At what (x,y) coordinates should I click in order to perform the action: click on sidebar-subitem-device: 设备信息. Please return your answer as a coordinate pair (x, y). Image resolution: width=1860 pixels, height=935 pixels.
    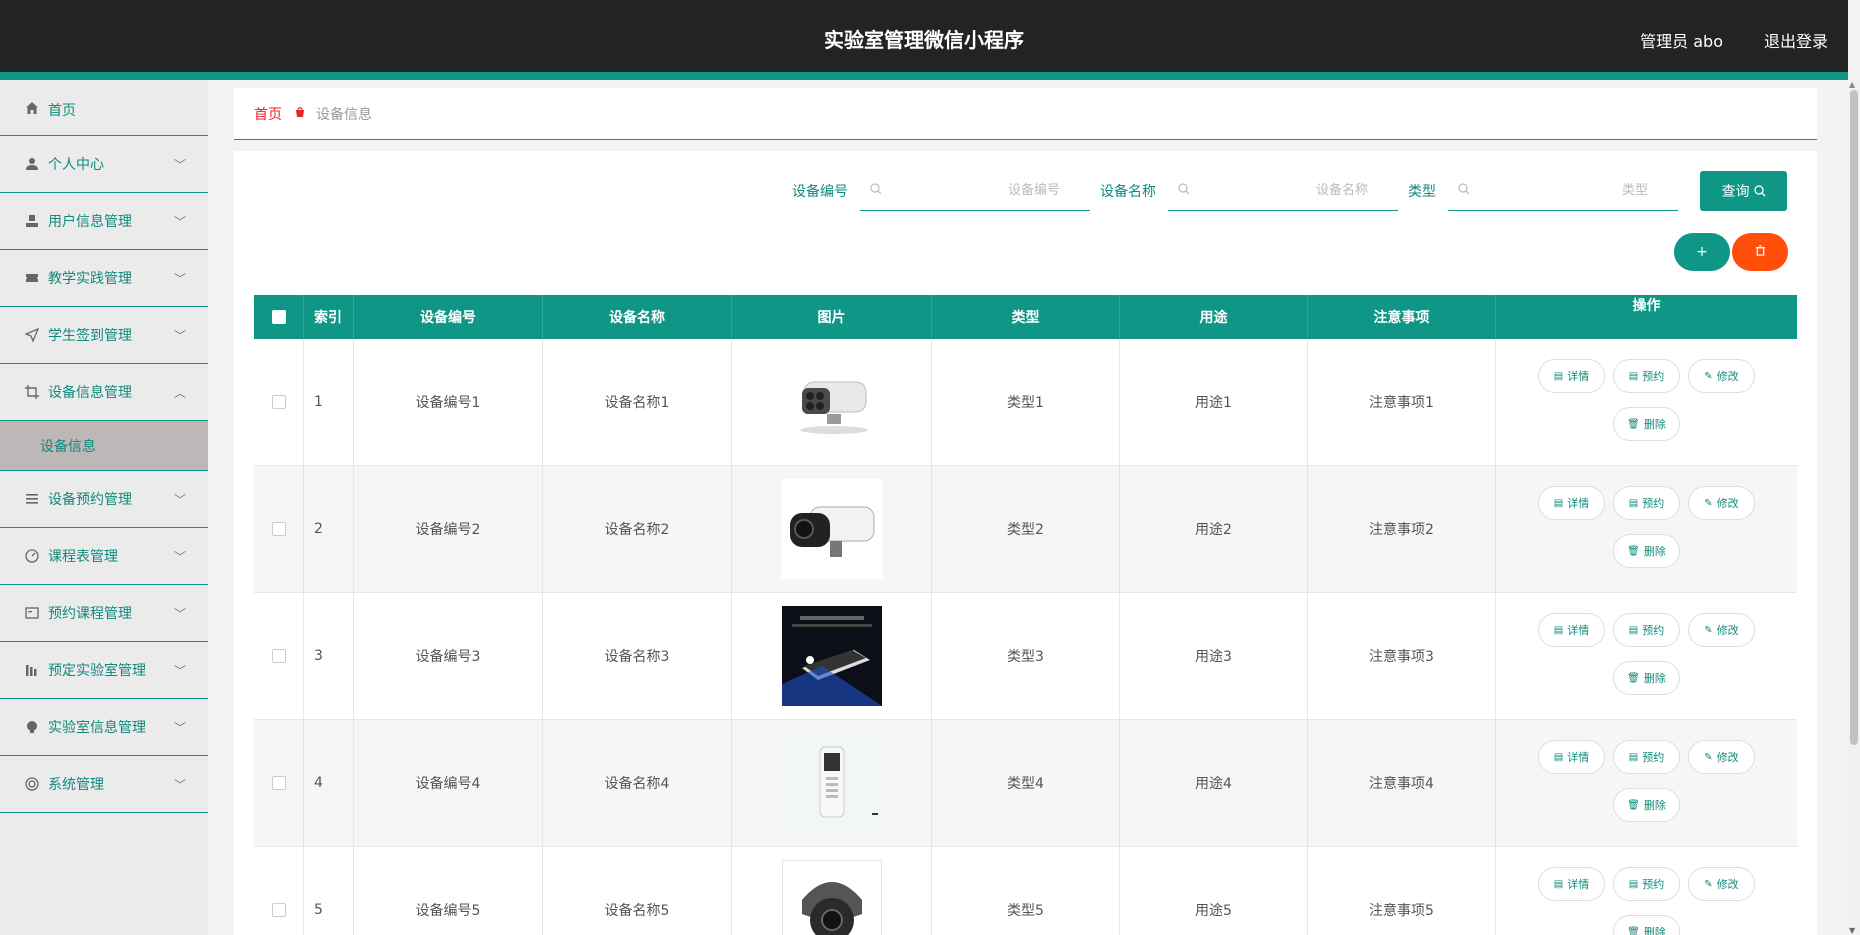
    Looking at the image, I should click on (104, 446).